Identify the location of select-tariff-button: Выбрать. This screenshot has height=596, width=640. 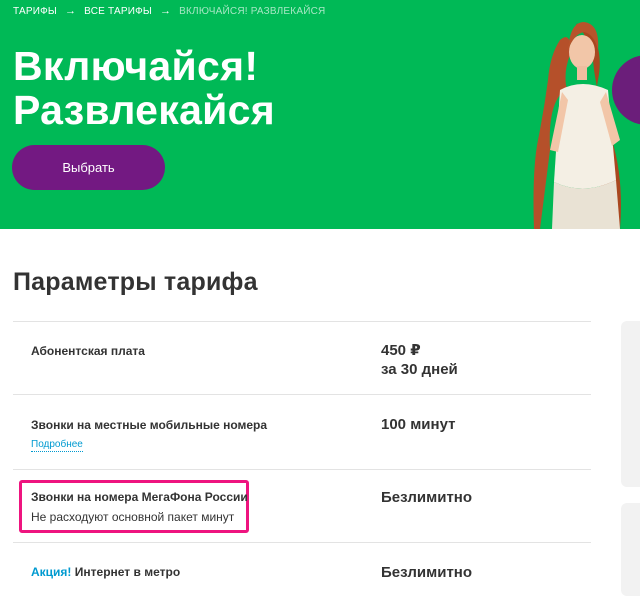
(88, 167).